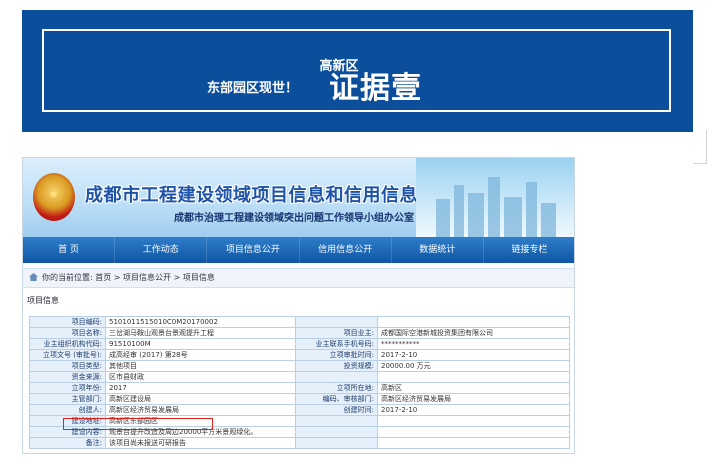  I want to click on table-row: 备注: 该项目尚未报送可研报告, so click(299, 443).